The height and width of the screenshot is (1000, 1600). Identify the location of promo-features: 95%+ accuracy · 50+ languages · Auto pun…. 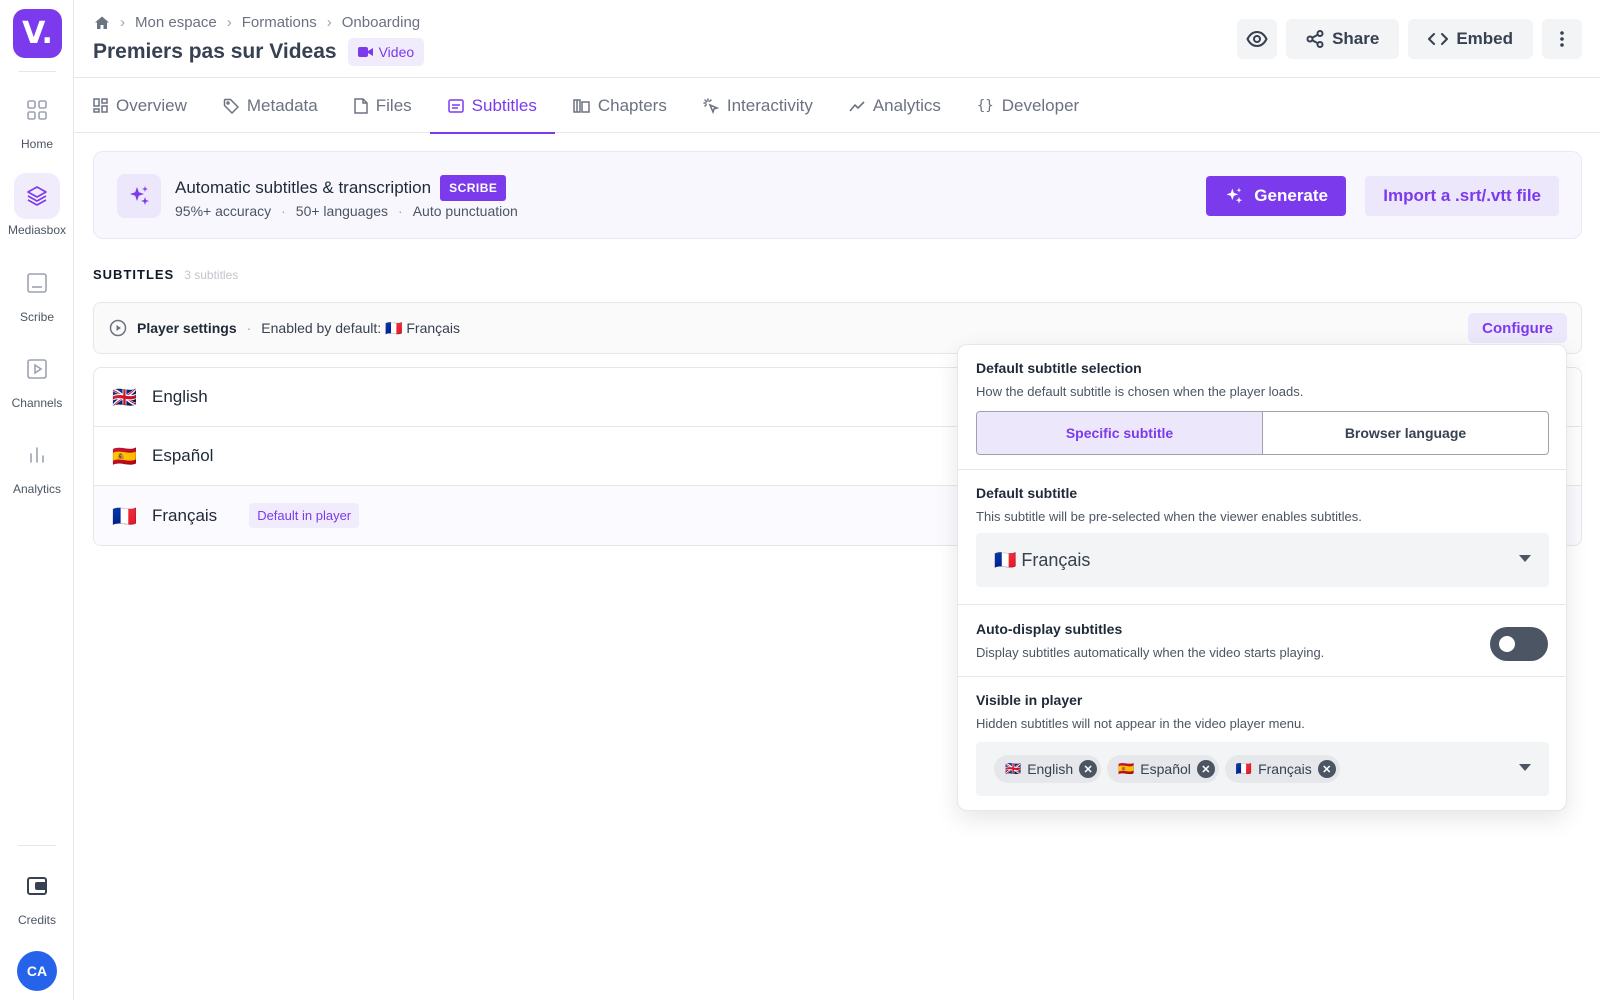
(346, 211).